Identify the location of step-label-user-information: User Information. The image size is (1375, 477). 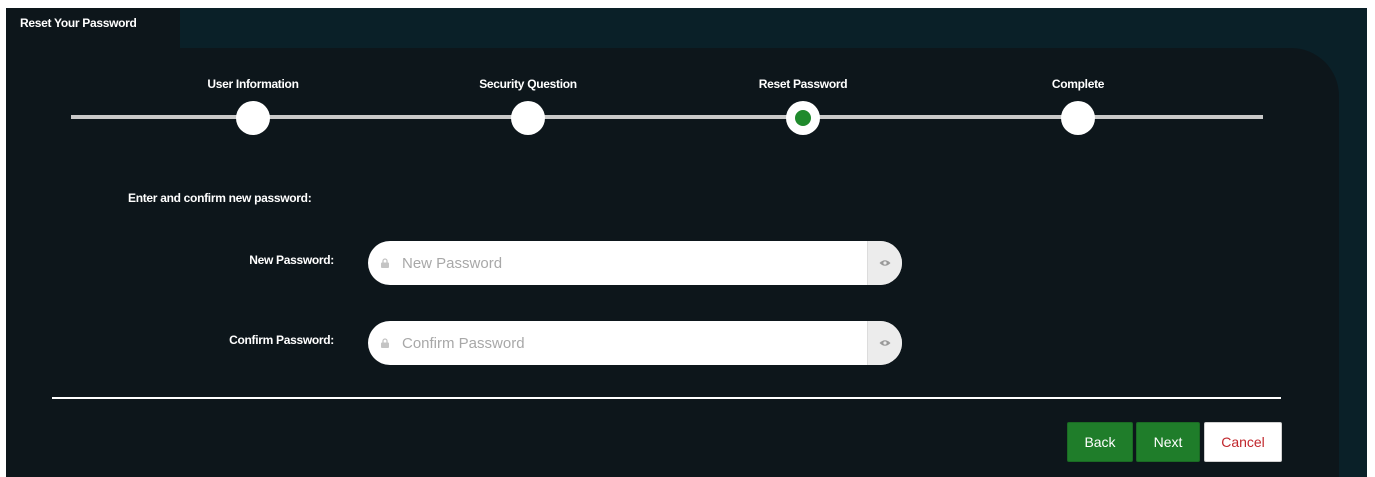
(253, 84).